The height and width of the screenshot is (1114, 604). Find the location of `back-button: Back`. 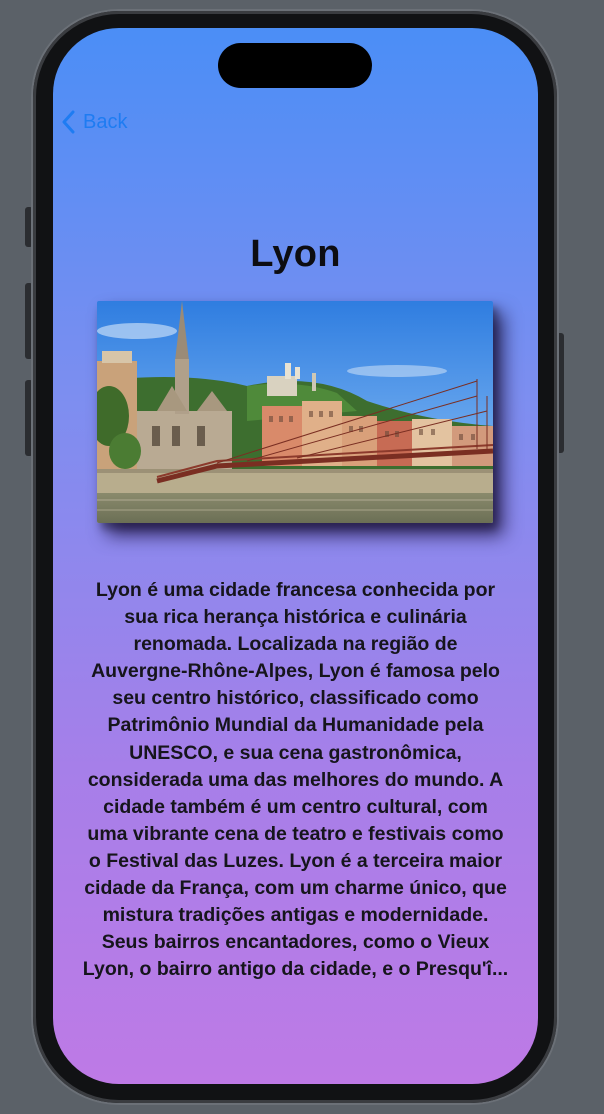

back-button: Back is located at coordinates (94, 122).